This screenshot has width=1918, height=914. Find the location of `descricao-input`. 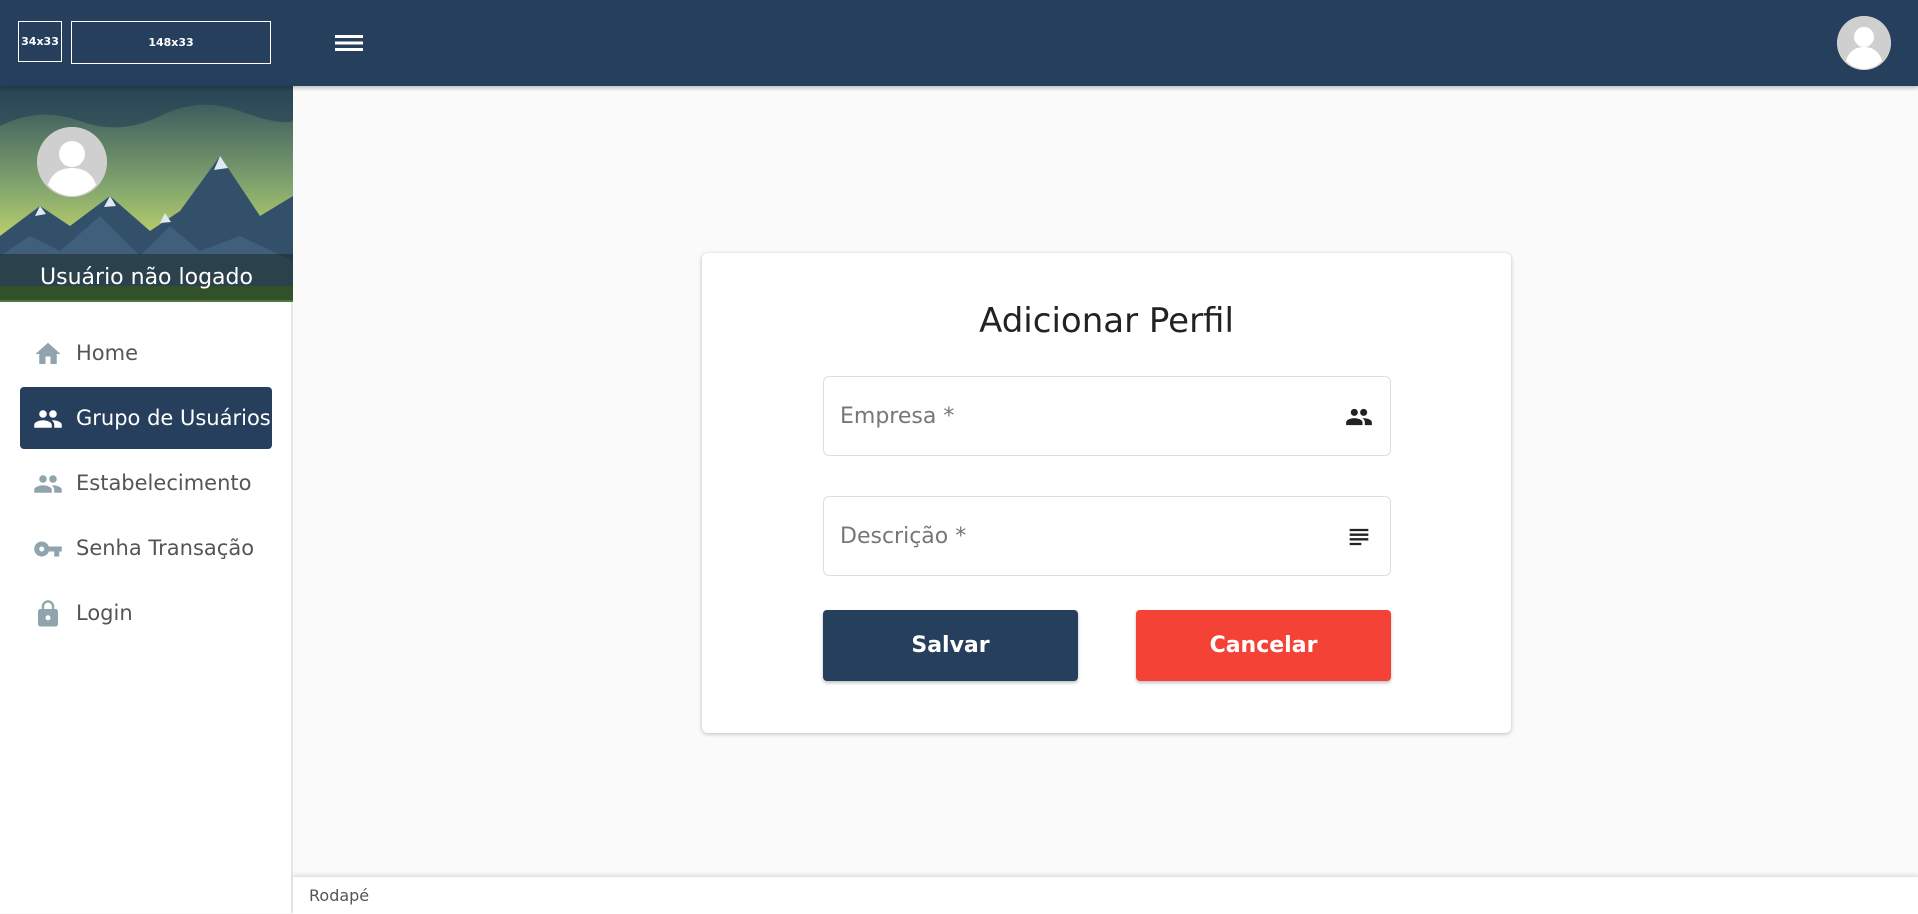

descricao-input is located at coordinates (1107, 536).